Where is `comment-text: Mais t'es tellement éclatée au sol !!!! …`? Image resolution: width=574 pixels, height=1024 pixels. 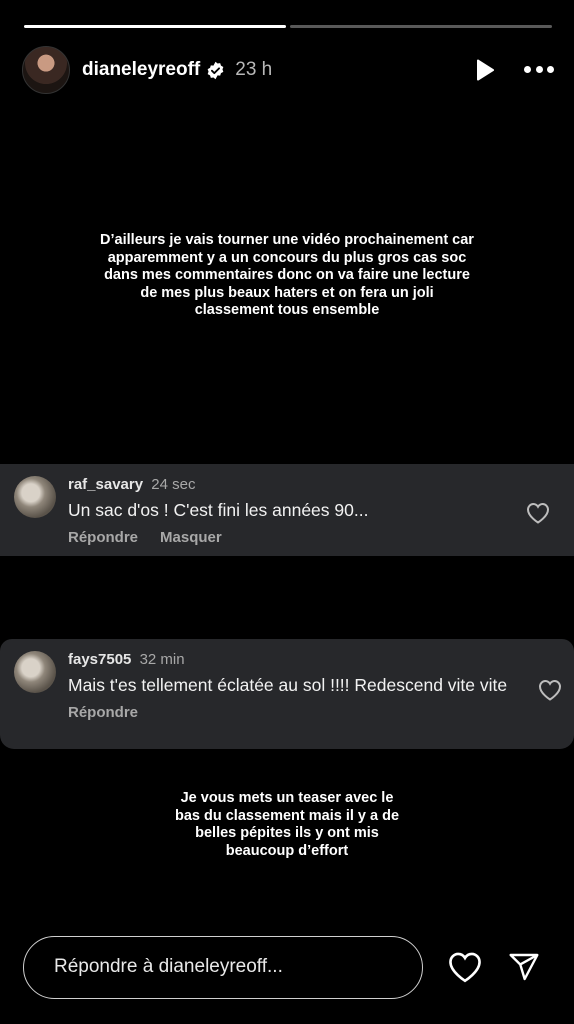
comment-text: Mais t'es tellement éclatée au sol !!!! … is located at coordinates (288, 685).